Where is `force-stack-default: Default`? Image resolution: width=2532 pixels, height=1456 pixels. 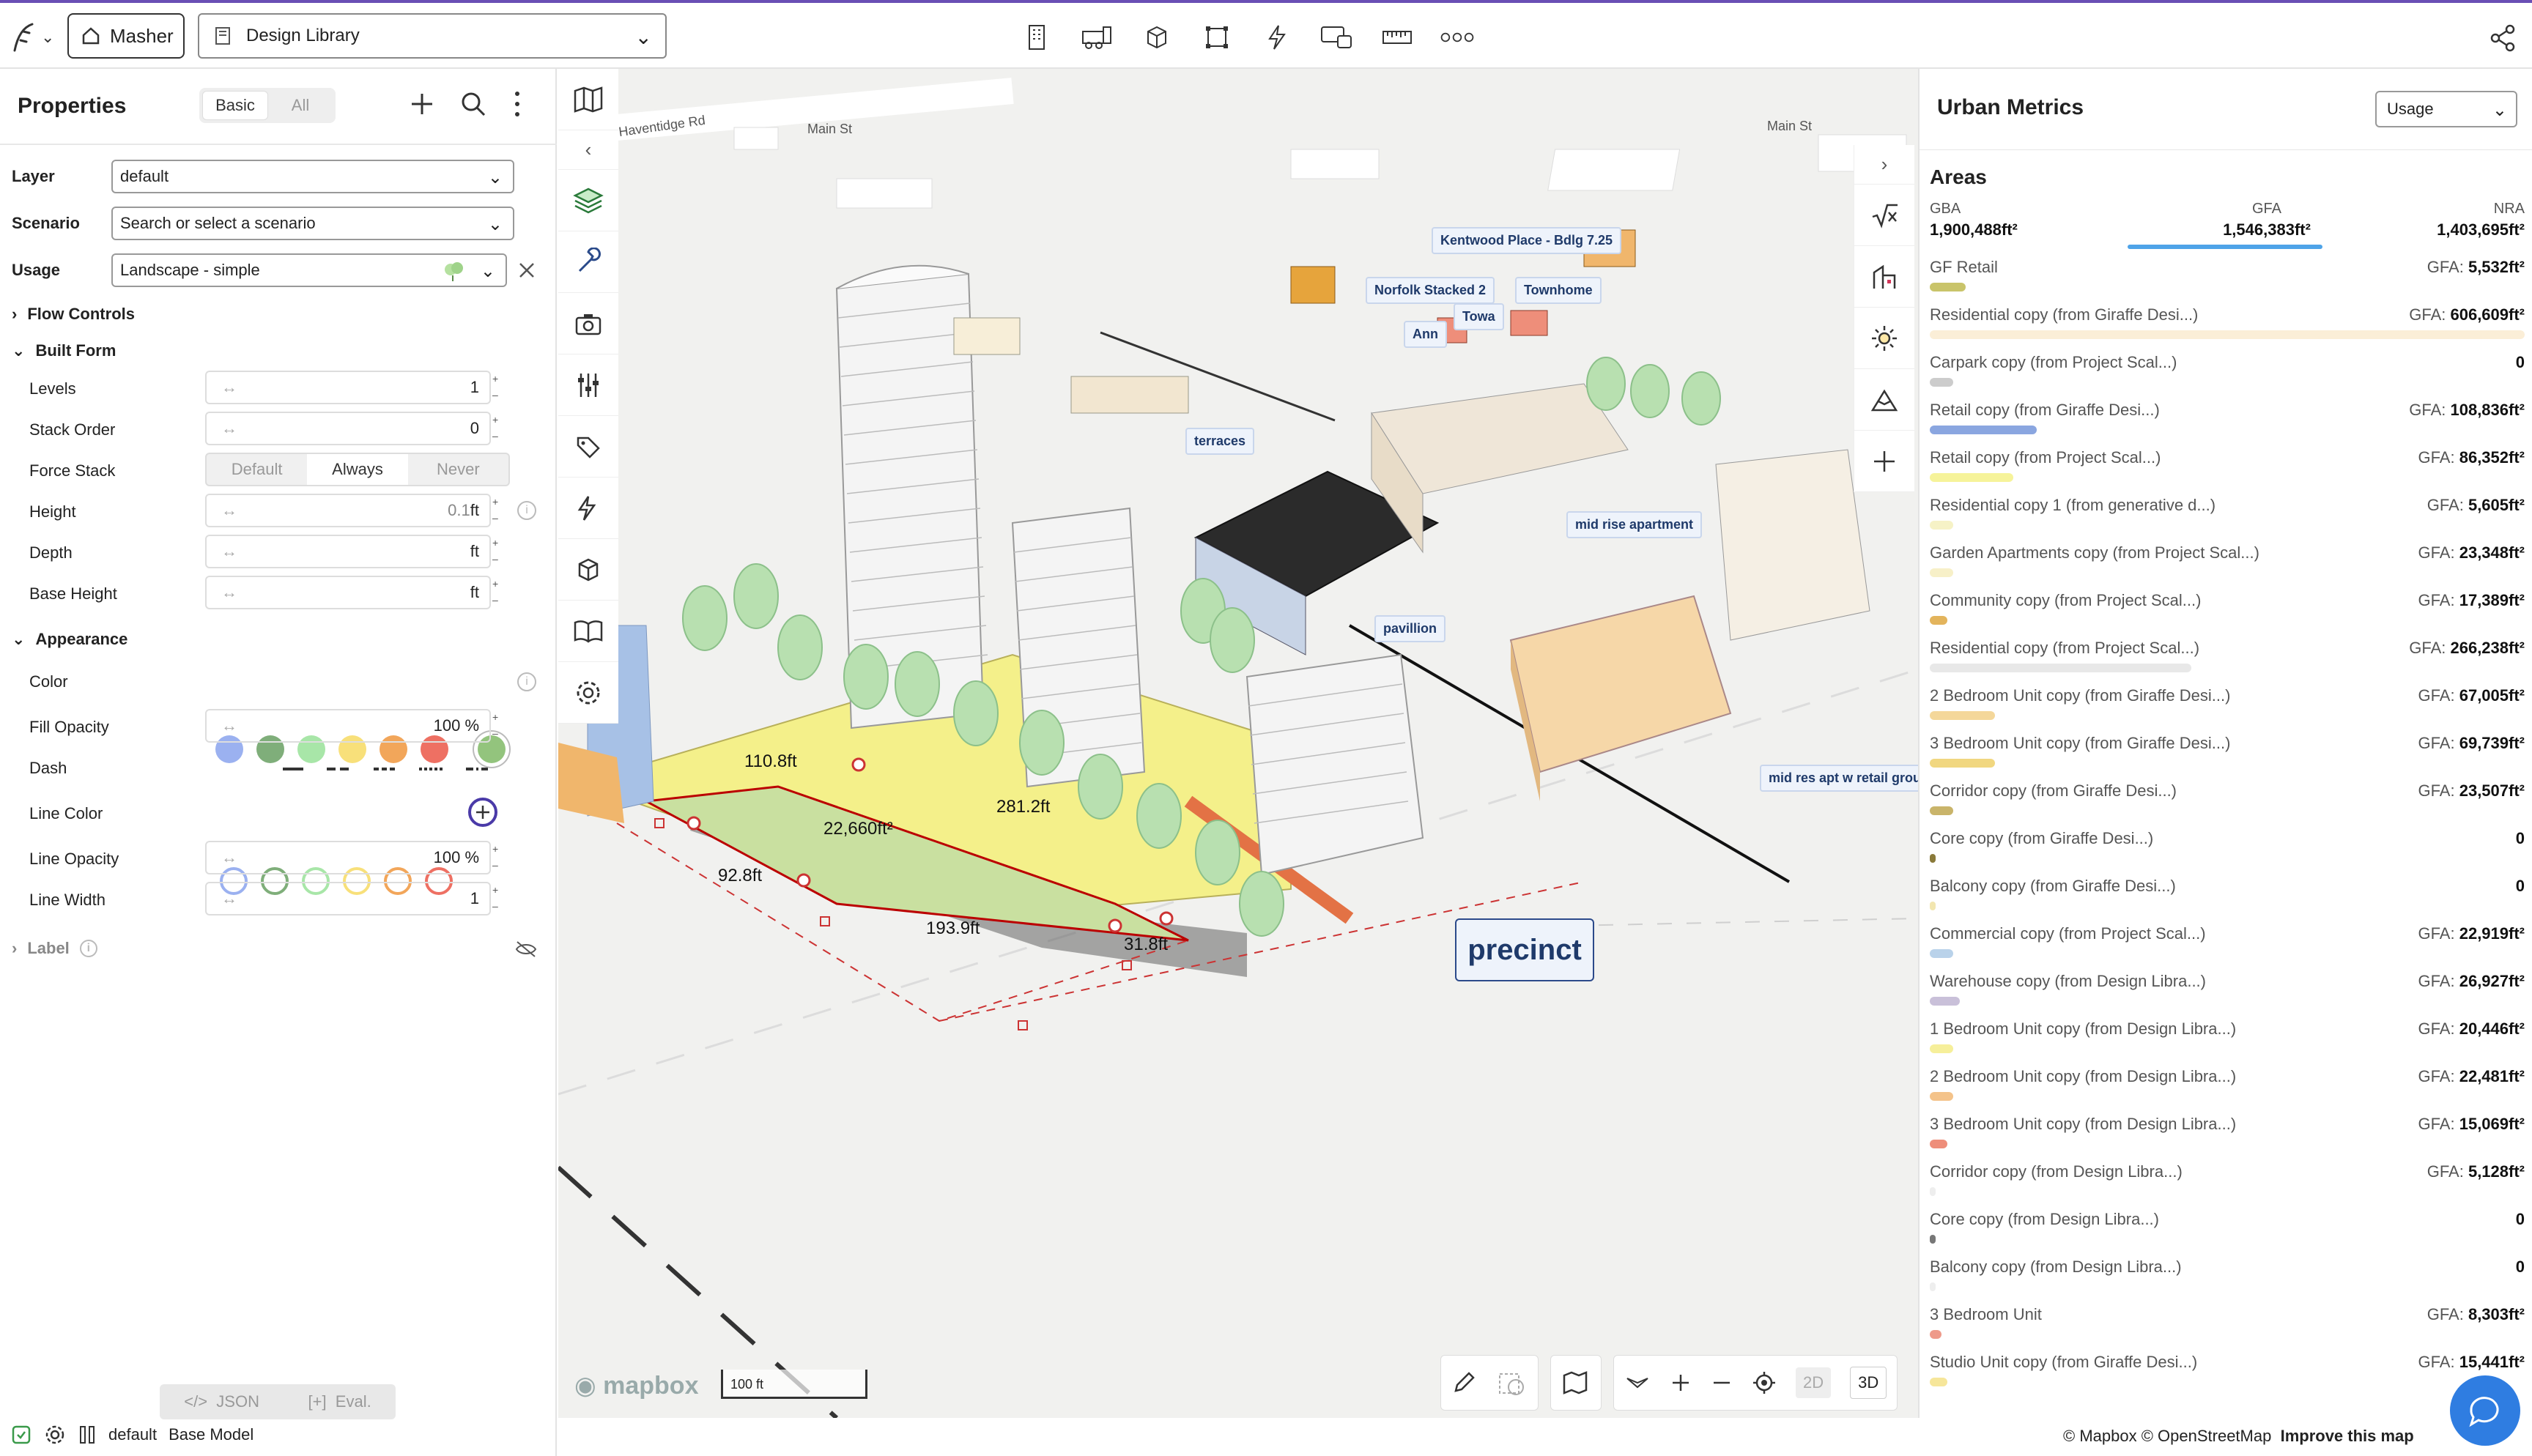
force-stack-default: Default is located at coordinates (257, 469).